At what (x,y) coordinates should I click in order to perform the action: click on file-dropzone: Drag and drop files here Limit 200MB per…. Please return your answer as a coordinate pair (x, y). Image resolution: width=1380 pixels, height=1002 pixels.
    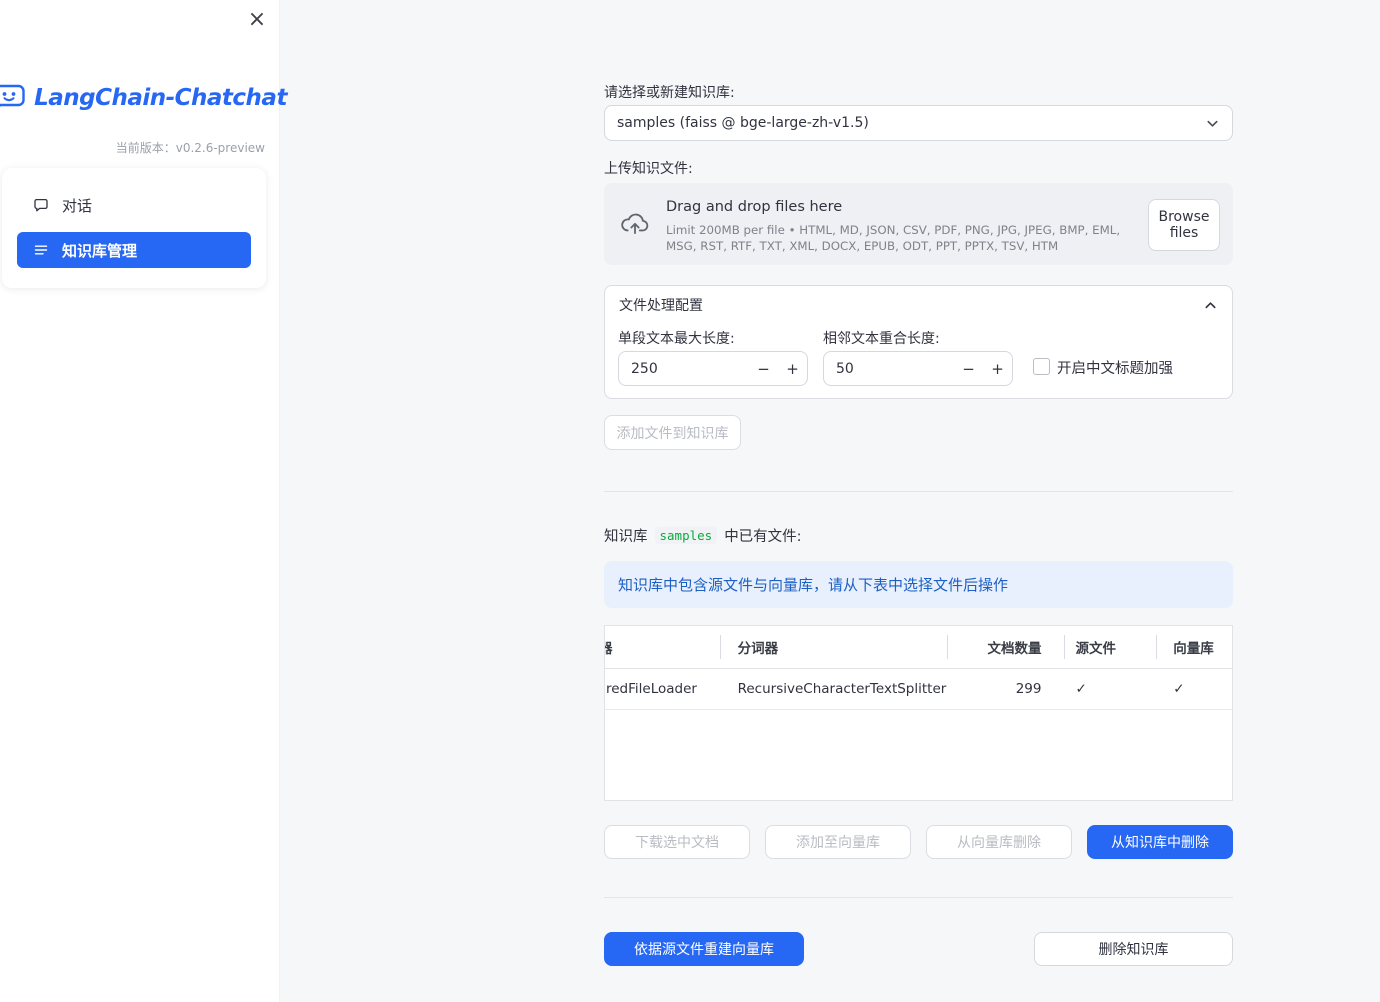
    Looking at the image, I should click on (918, 224).